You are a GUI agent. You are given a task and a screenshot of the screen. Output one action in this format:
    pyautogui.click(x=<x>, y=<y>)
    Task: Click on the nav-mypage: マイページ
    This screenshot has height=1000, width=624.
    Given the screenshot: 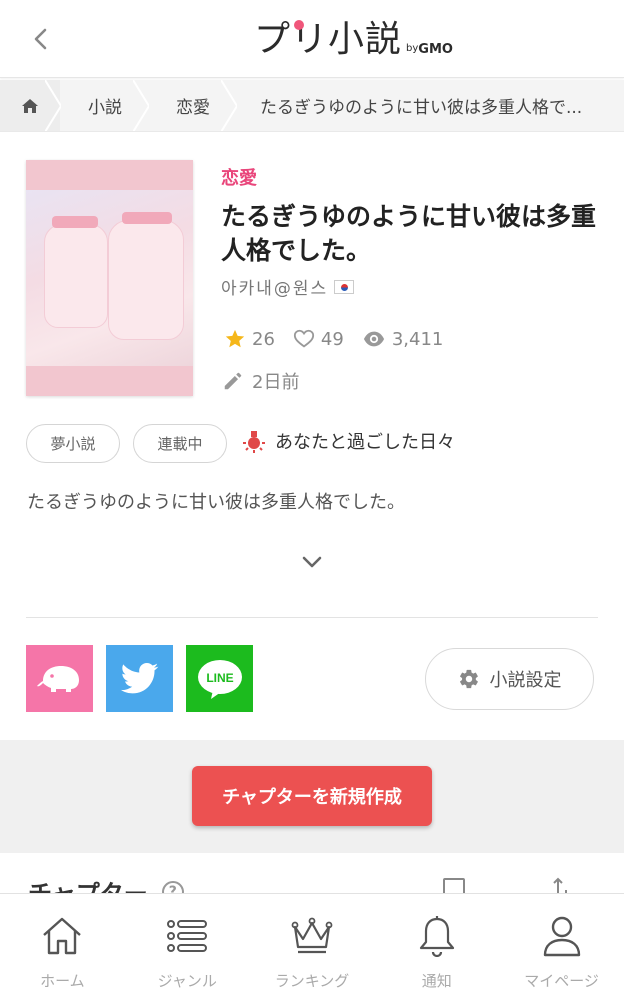 What is the action you would take?
    pyautogui.click(x=561, y=947)
    